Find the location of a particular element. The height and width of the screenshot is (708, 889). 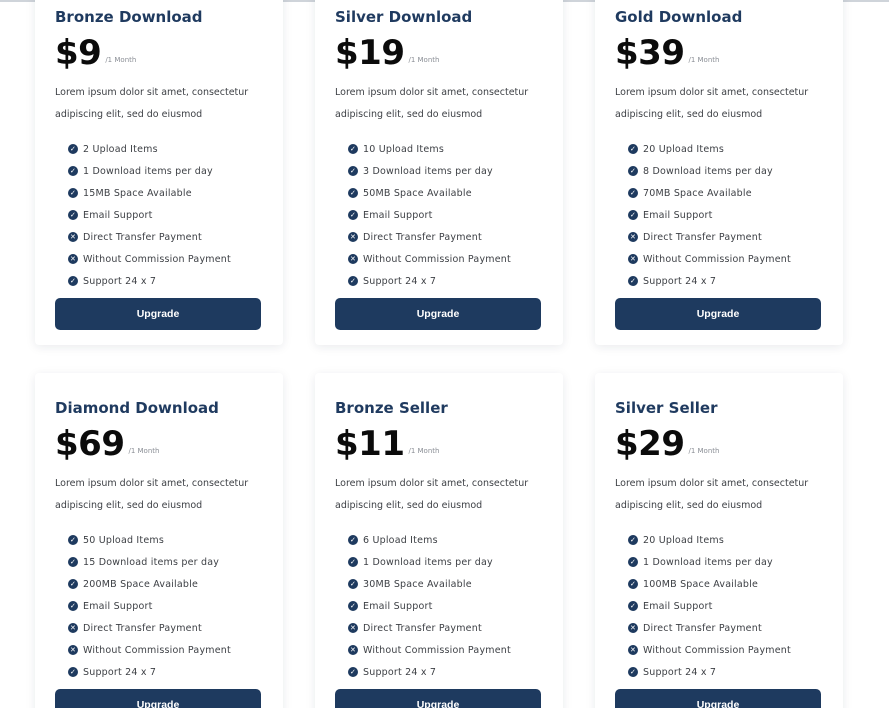

feature-item: ✓ 100MB Space Available is located at coordinates (725, 584).